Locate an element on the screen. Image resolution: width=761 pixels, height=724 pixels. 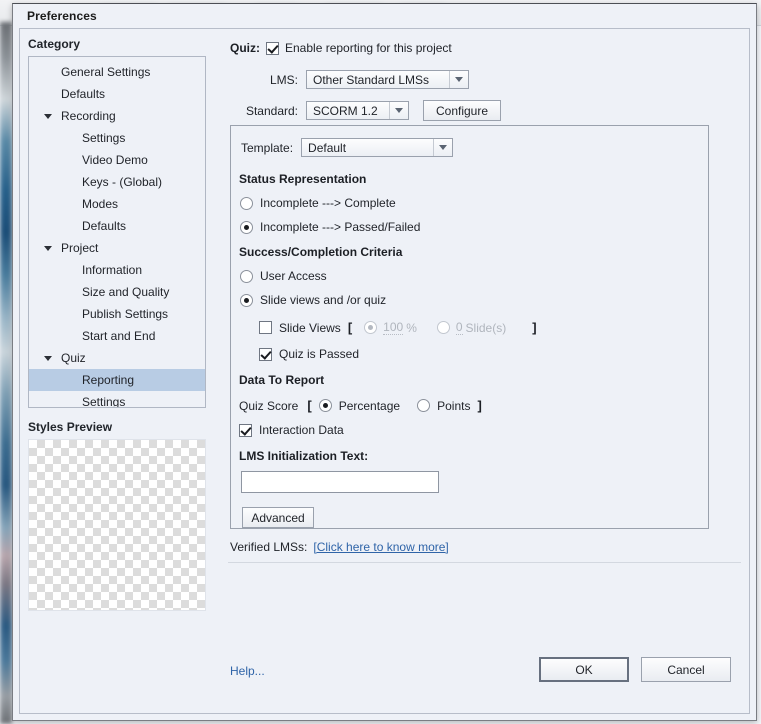
slide-views-label: Slide Views is located at coordinates (310, 327).